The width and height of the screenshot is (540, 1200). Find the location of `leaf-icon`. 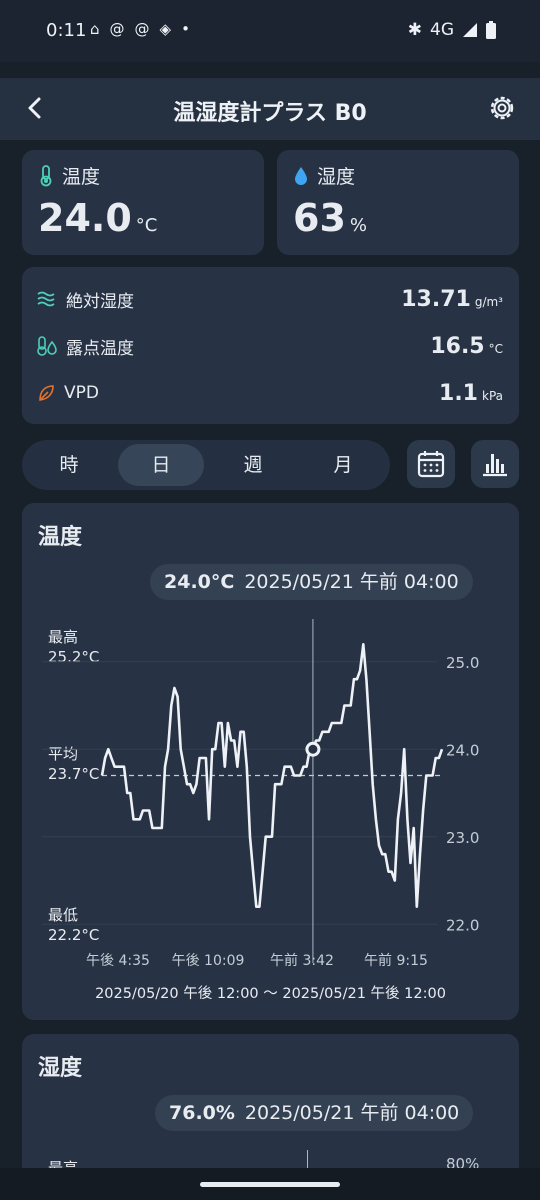

leaf-icon is located at coordinates (46, 393).